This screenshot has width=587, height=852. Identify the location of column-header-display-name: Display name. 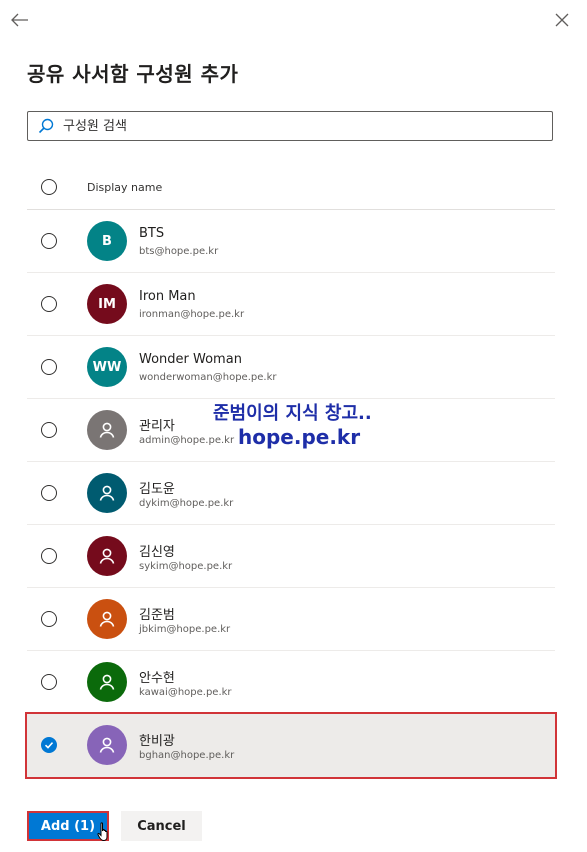
(124, 187).